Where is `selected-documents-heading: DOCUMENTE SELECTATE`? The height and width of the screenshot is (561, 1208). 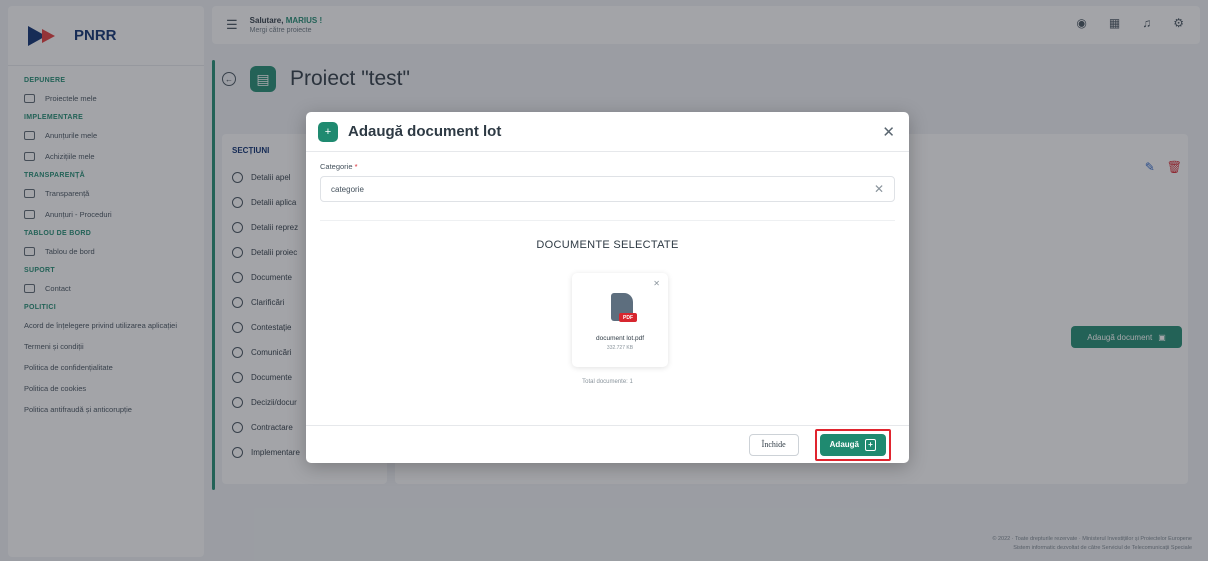
selected-documents-heading: DOCUMENTE SELECTATE is located at coordinates (607, 245).